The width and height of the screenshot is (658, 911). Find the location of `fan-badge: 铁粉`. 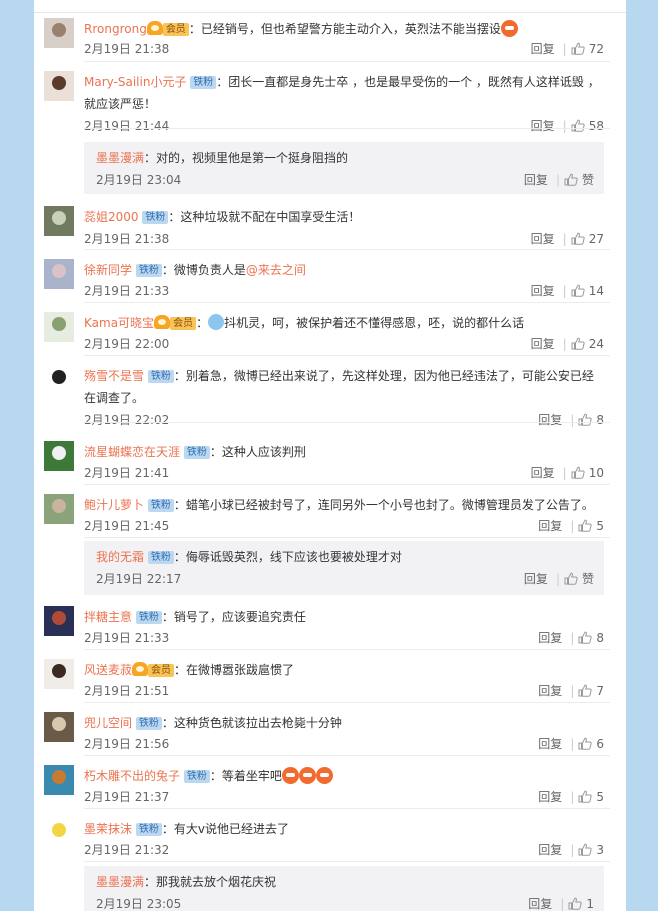

fan-badge: 铁粉 is located at coordinates (160, 505).